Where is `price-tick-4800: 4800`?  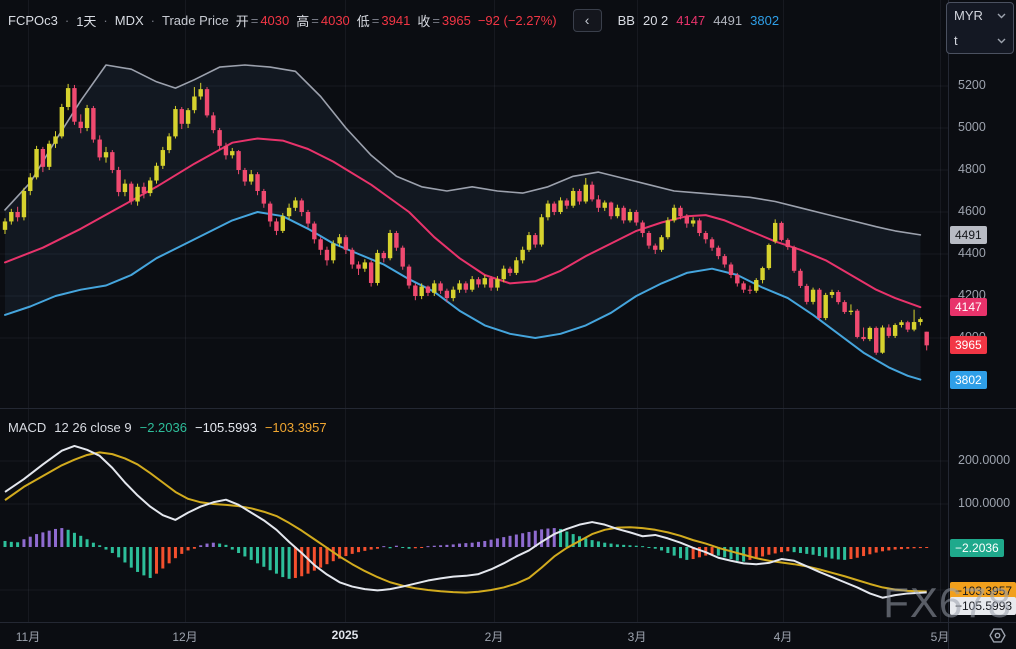 price-tick-4800: 4800 is located at coordinates (972, 169).